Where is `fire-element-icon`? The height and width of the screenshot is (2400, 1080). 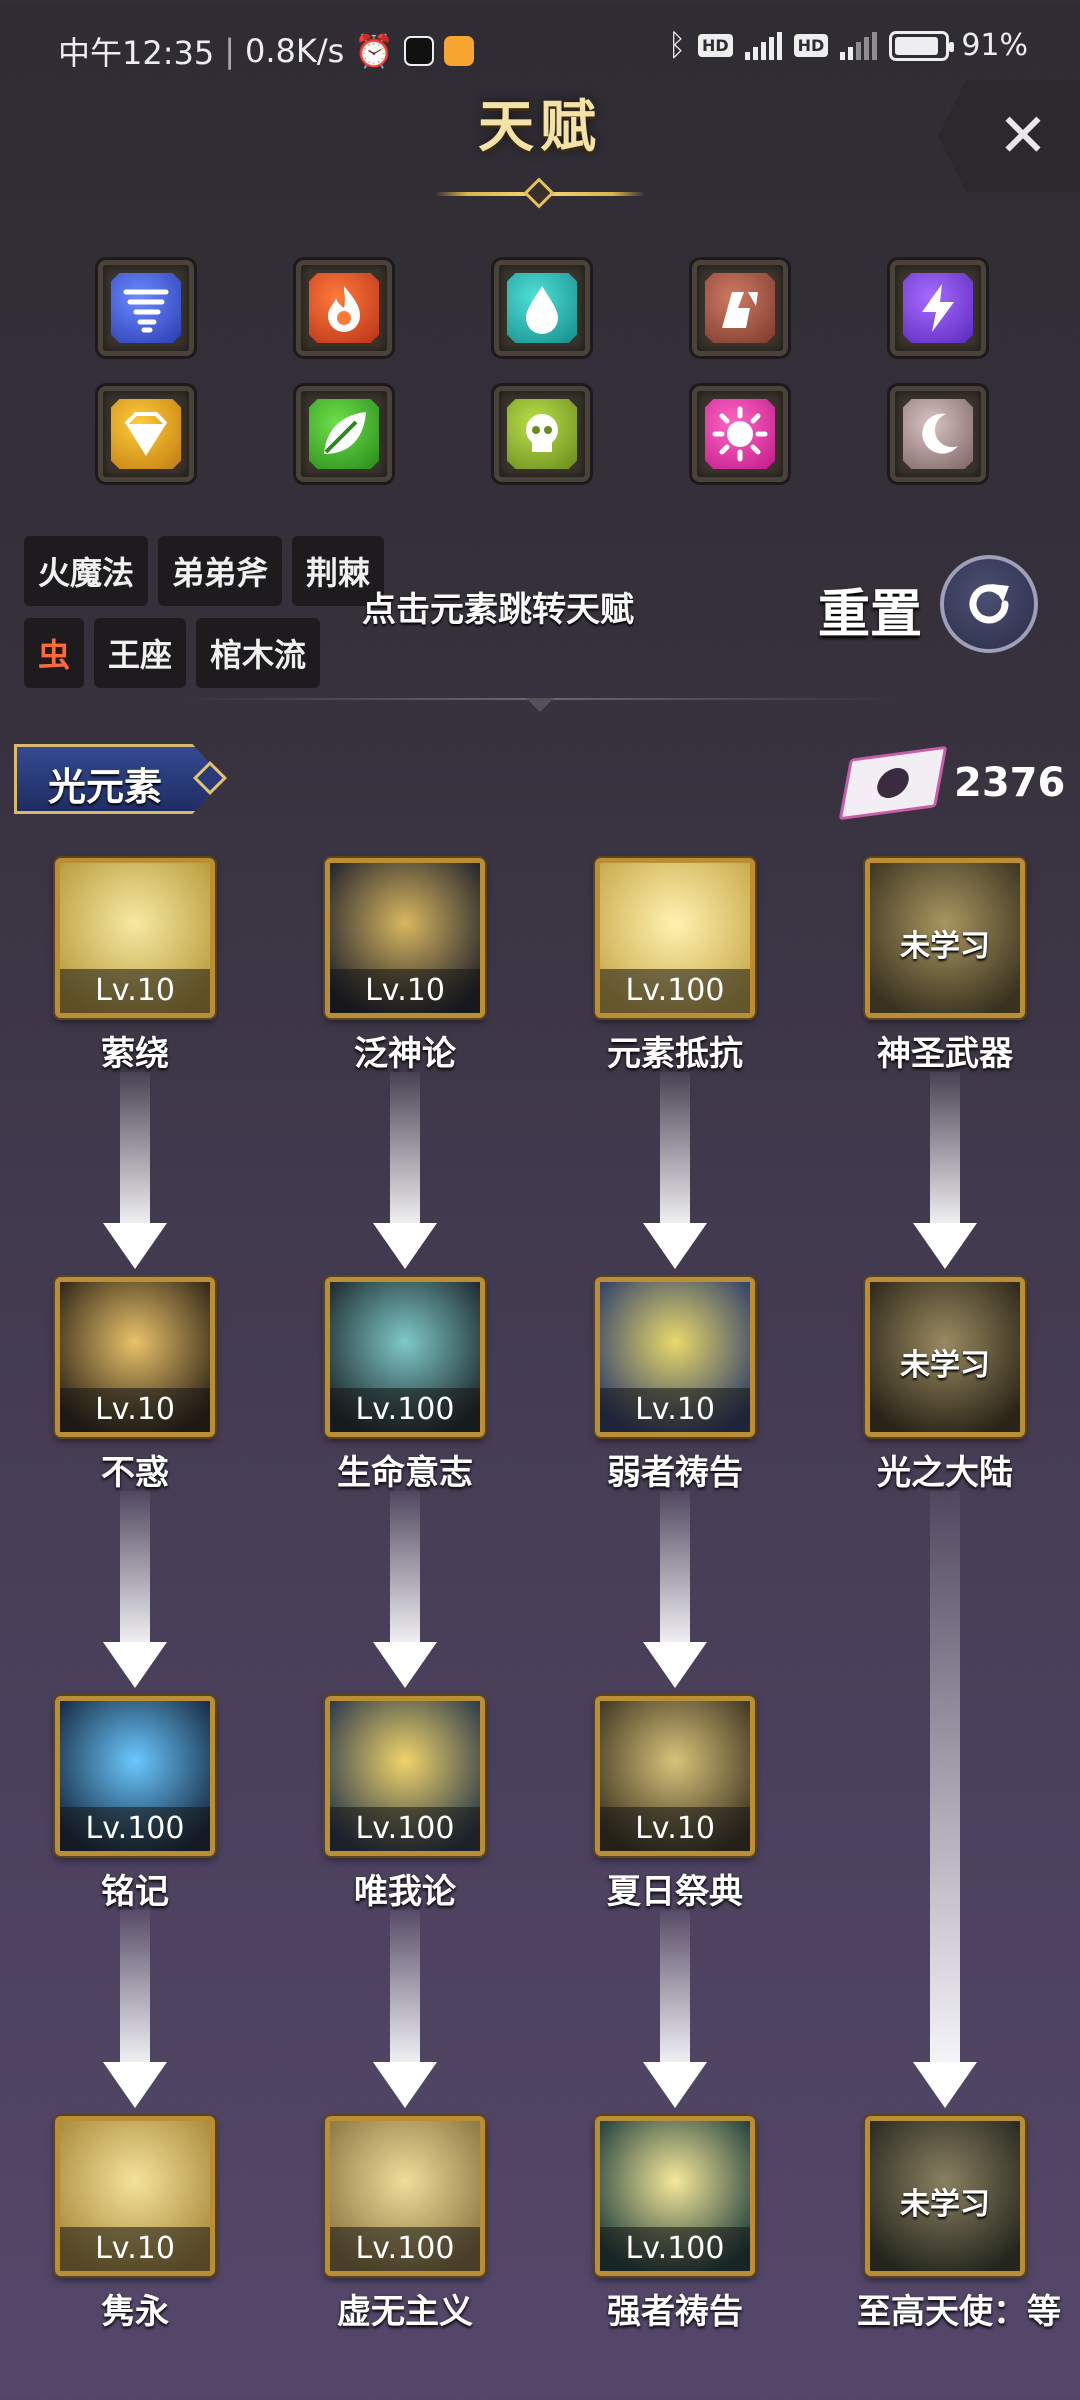 fire-element-icon is located at coordinates (344, 308).